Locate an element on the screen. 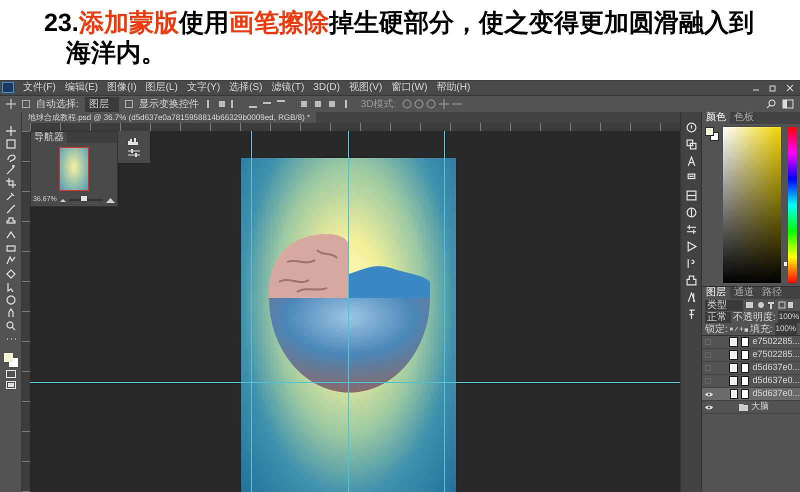 The image size is (800, 492). opacity-field: 100% is located at coordinates (789, 317).